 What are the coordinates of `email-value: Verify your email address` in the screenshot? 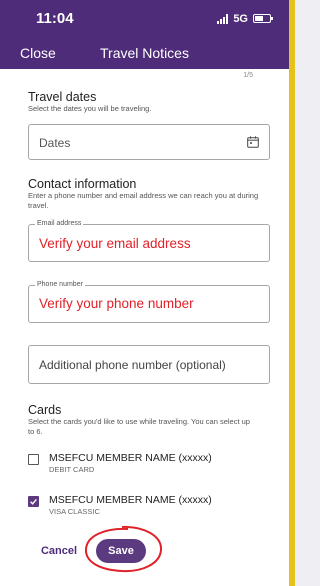 It's located at (115, 243).